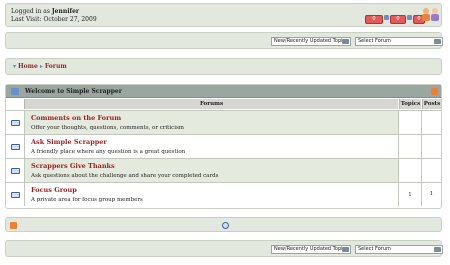 The height and width of the screenshot is (265, 450). Describe the element at coordinates (65, 11) in the screenshot. I see `username: Jennifer` at that location.